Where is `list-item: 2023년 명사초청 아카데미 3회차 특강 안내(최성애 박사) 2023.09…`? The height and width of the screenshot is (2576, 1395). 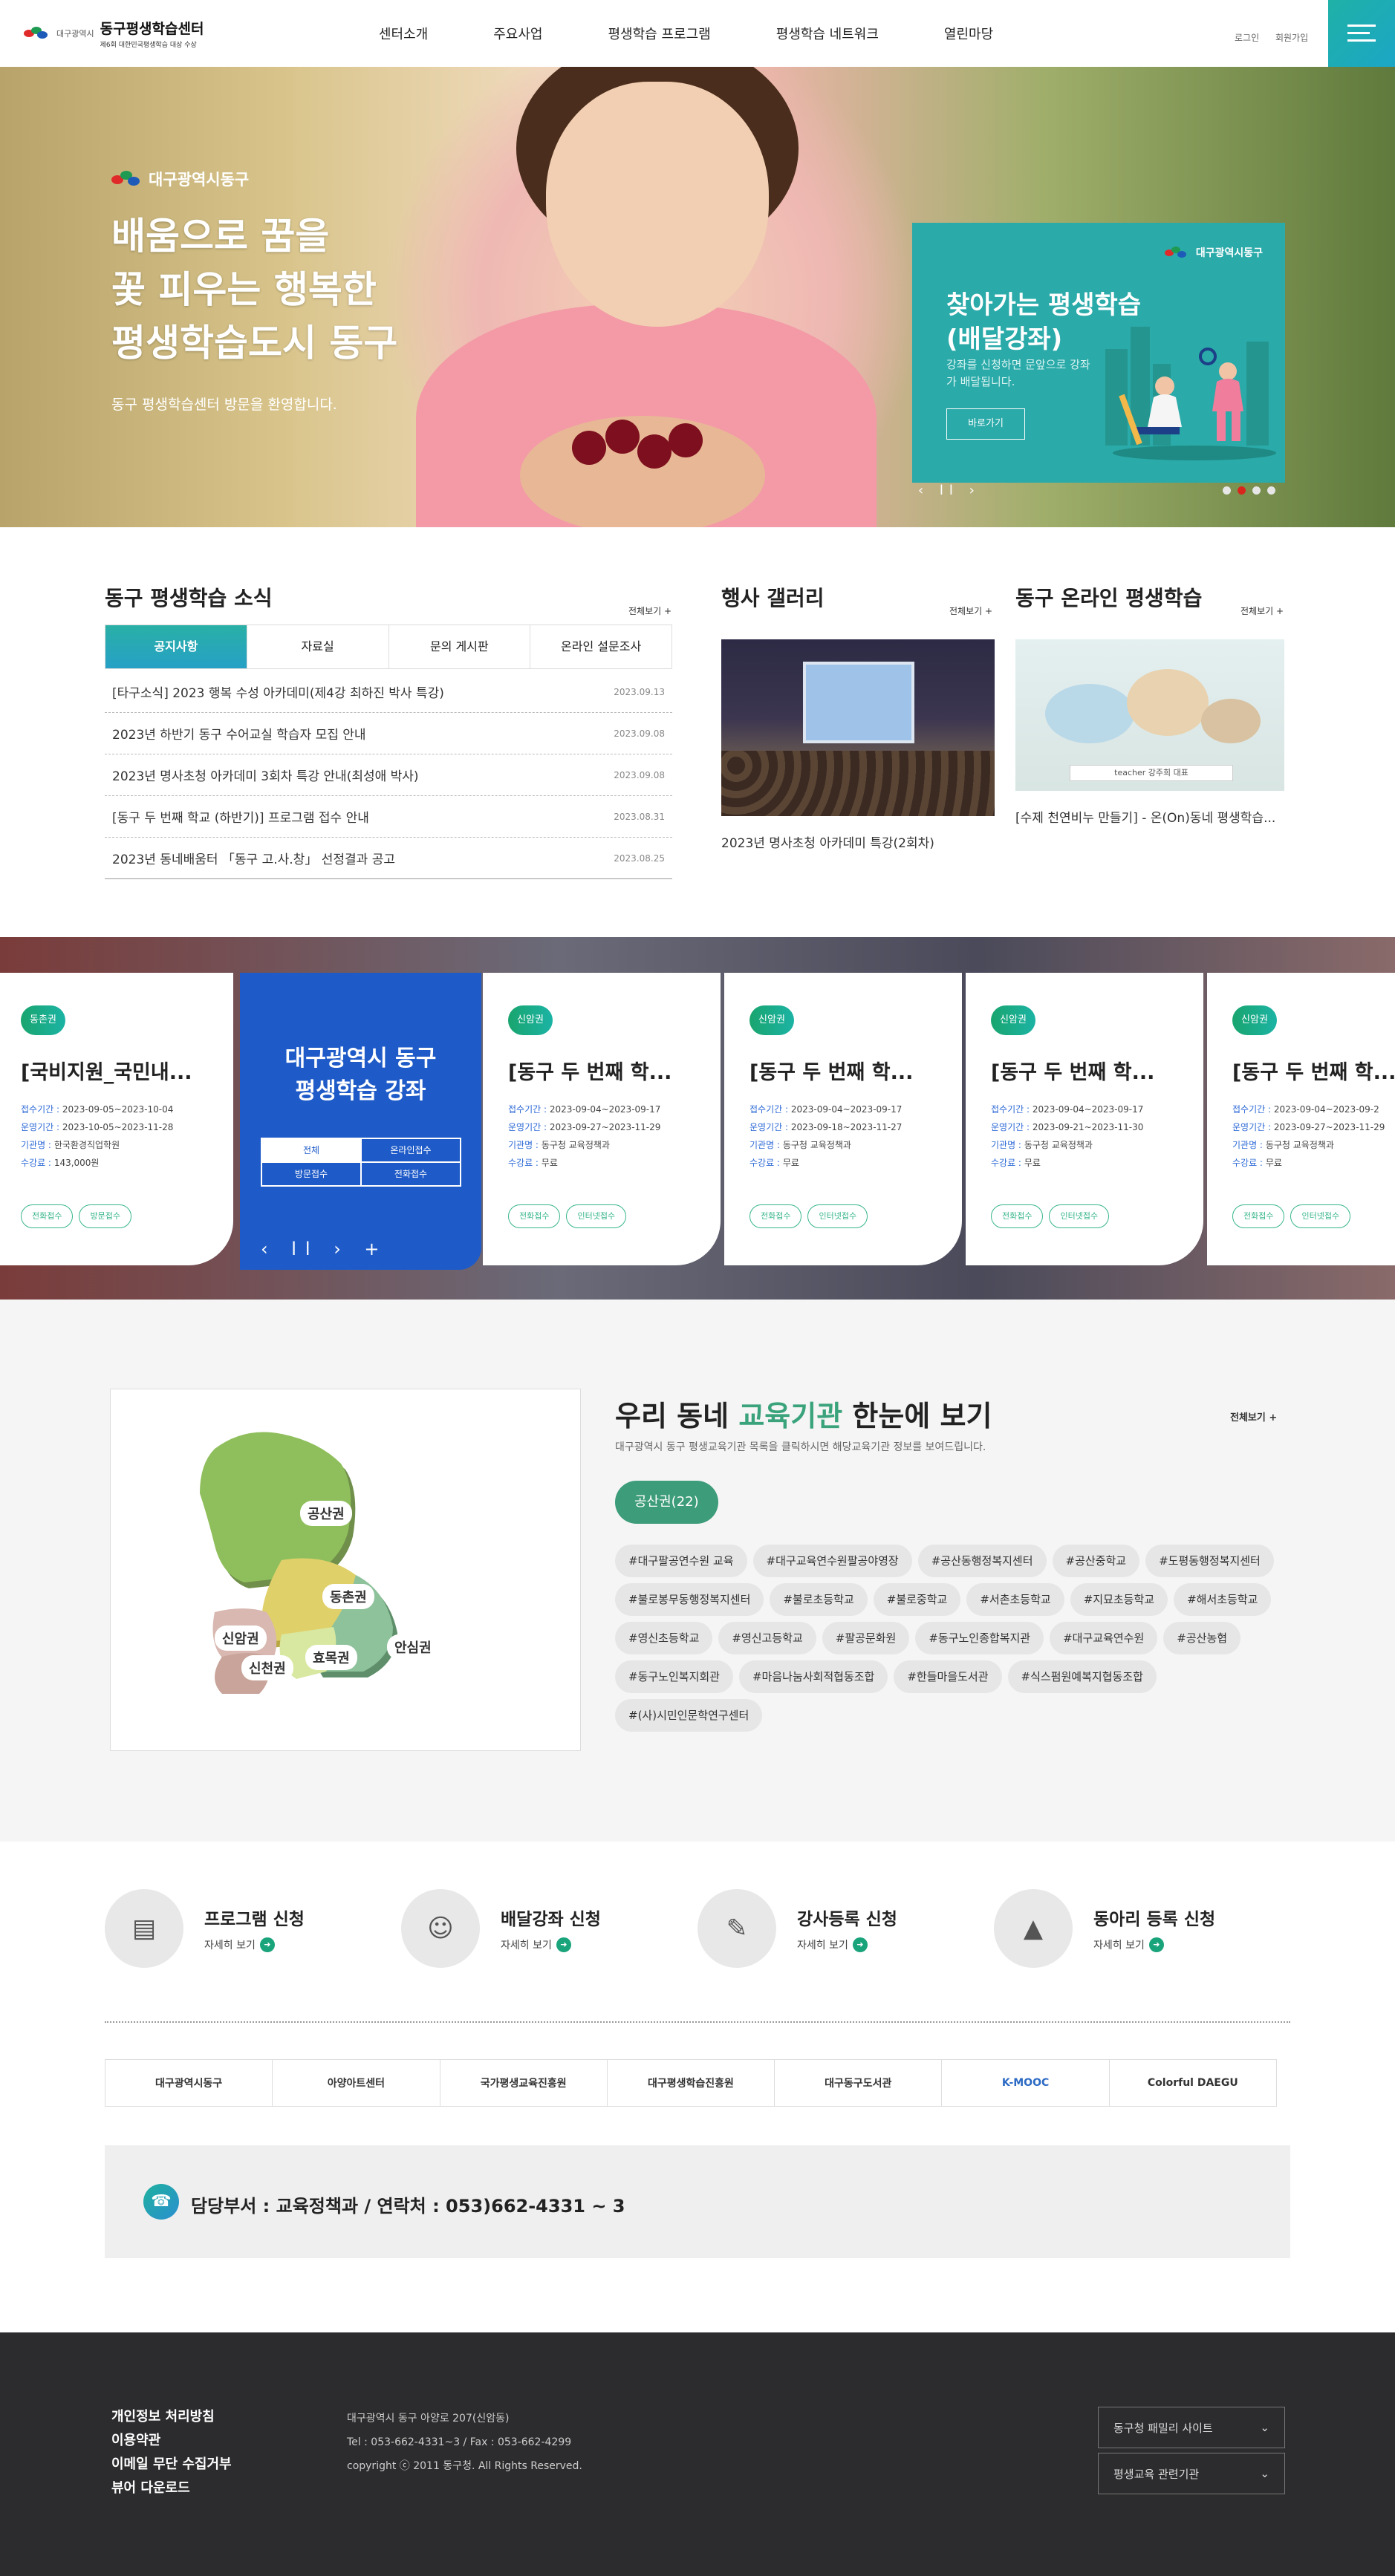
list-item: 2023년 명사초청 아카데미 3회차 특강 안내(최성애 박사) 2023.09… is located at coordinates (388, 775).